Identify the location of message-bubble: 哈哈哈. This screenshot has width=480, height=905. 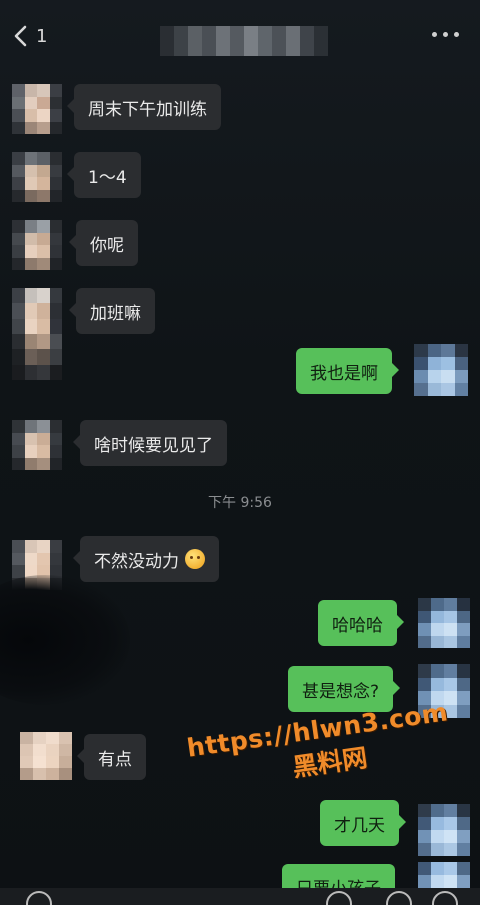
(361, 623).